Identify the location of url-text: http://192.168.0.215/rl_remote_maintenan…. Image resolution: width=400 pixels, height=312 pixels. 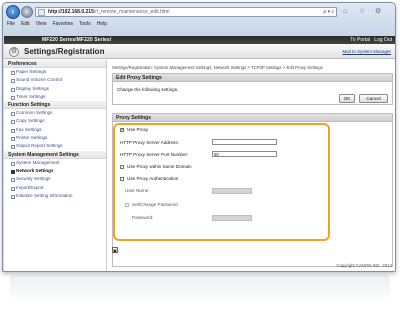
(109, 12).